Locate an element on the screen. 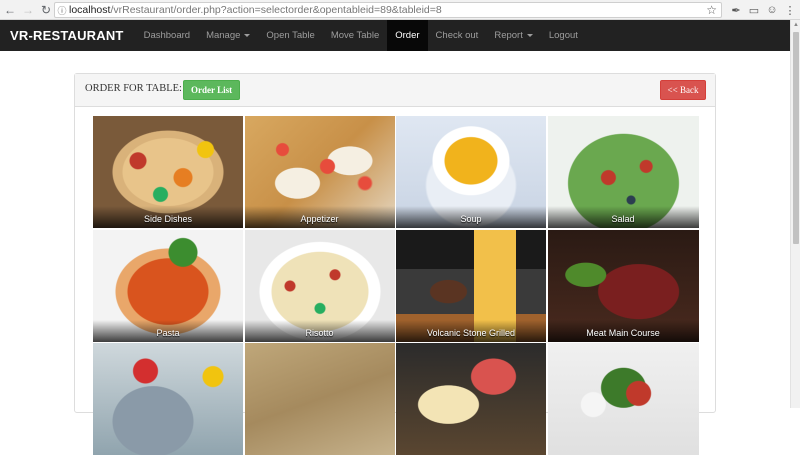  category-tile-meat-main-course: Meat Main Course is located at coordinates (623, 285).